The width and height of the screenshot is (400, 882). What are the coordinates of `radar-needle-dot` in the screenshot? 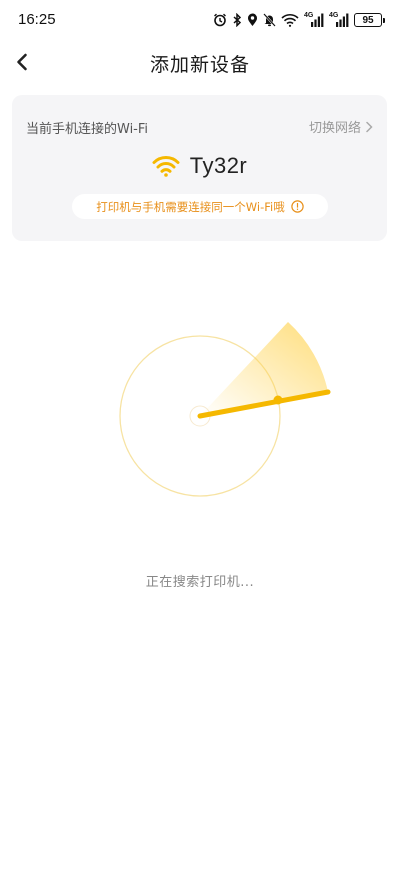 It's located at (278, 400).